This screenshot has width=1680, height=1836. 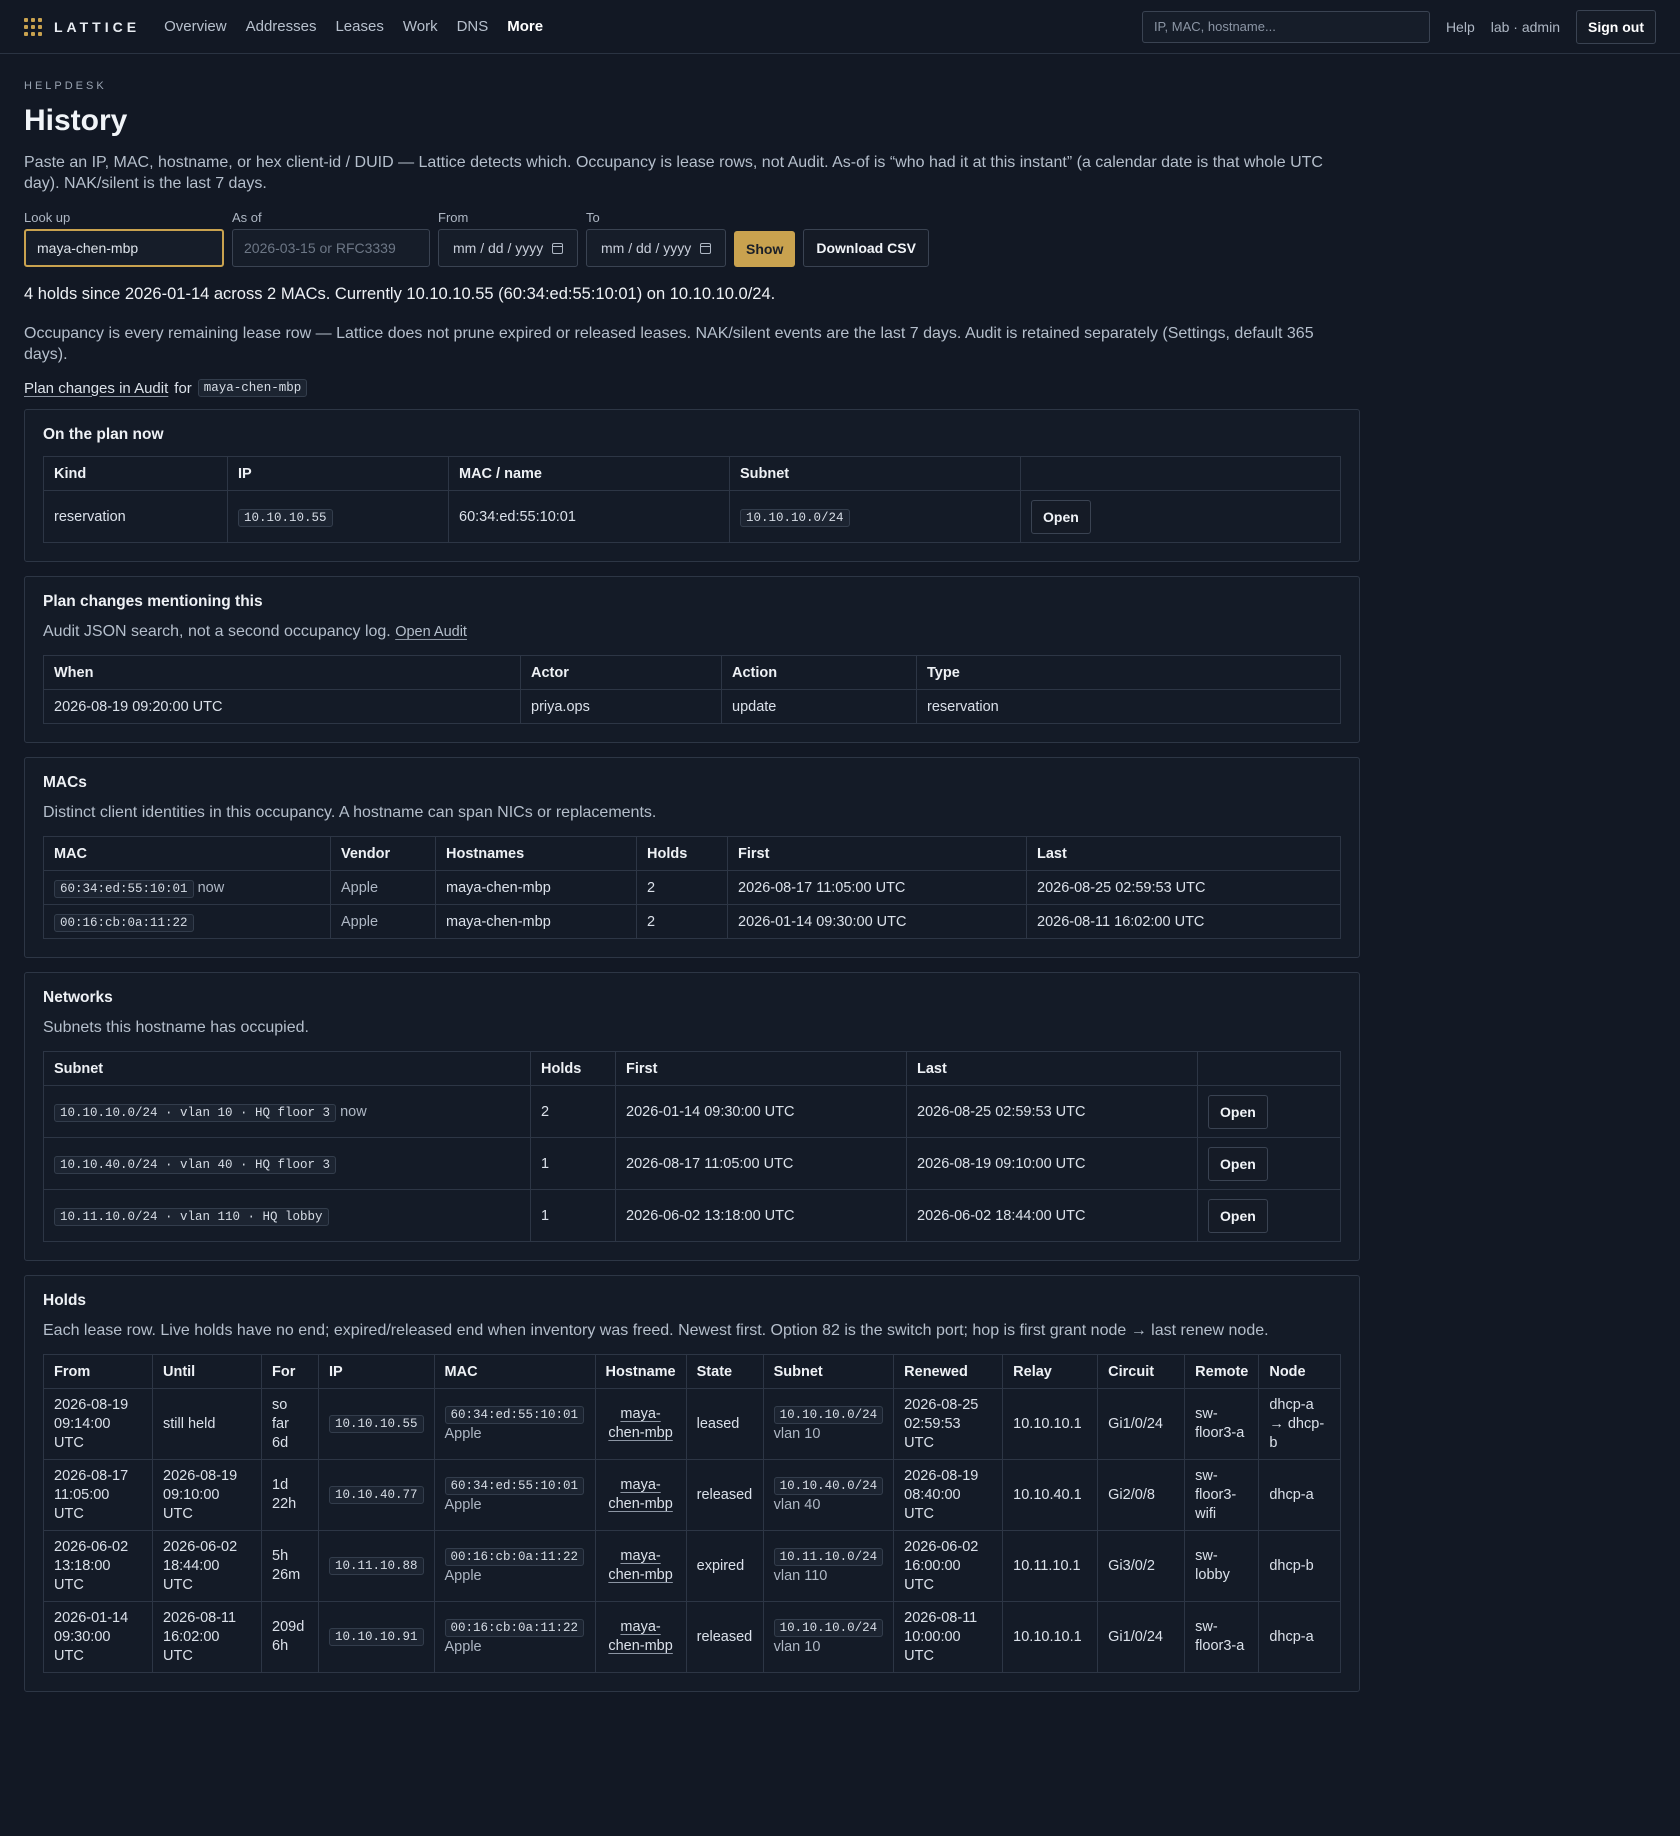 What do you see at coordinates (376, 1637) in the screenshot?
I see `ip-cell: 10.10.10.91` at bounding box center [376, 1637].